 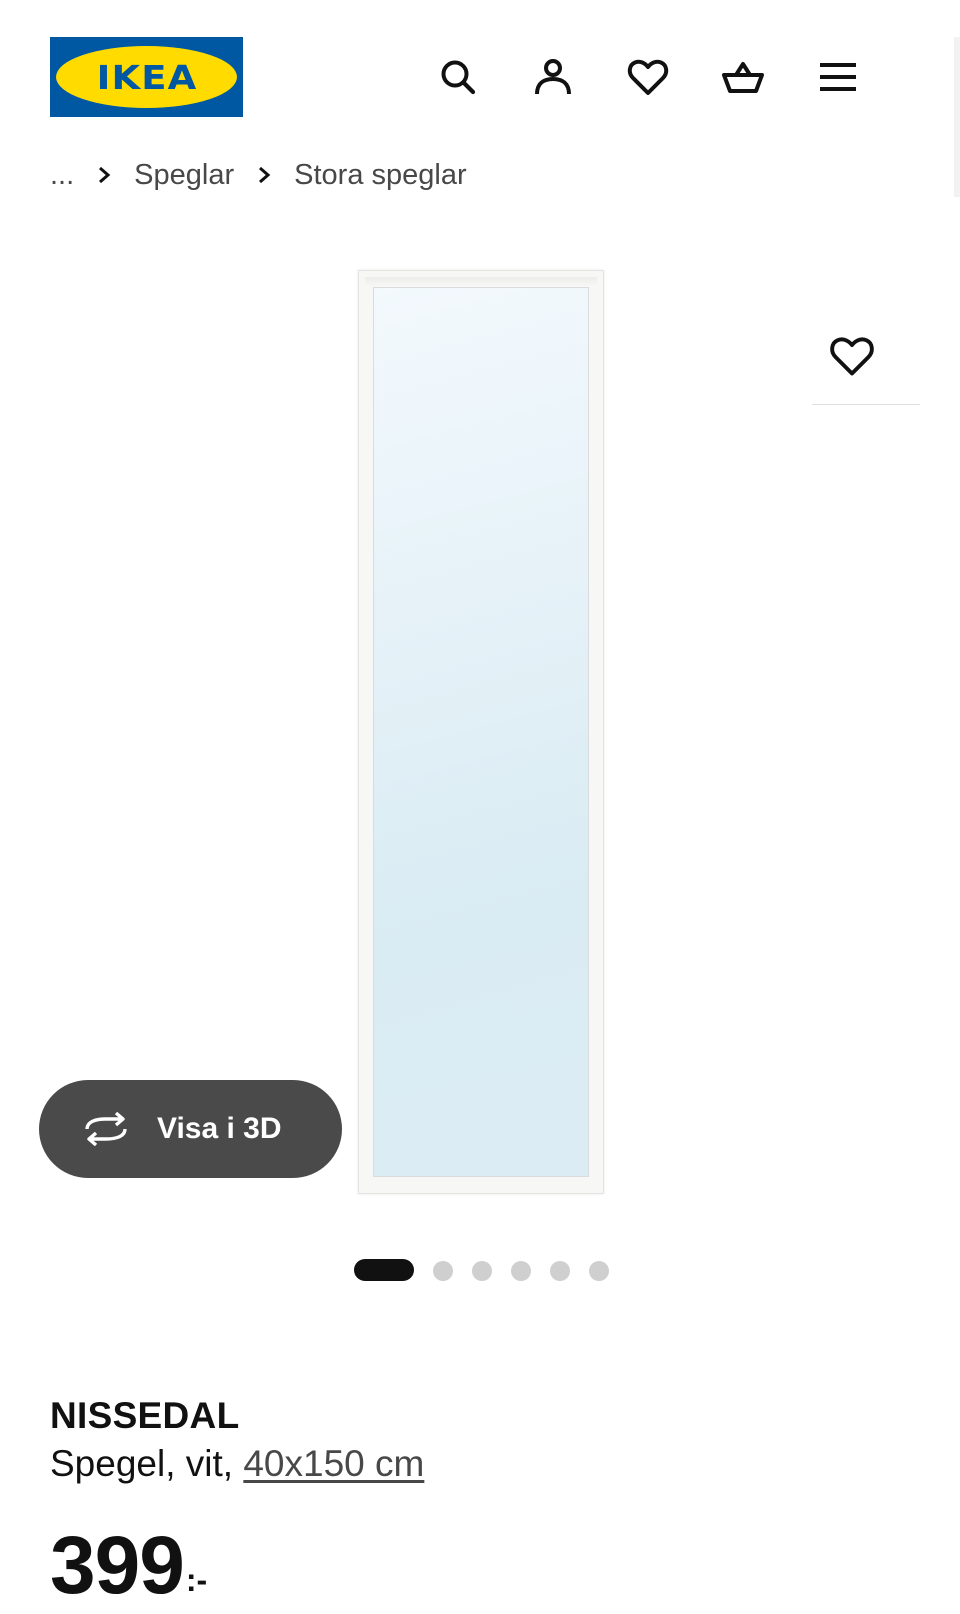 What do you see at coordinates (866, 404) in the screenshot?
I see `divider` at bounding box center [866, 404].